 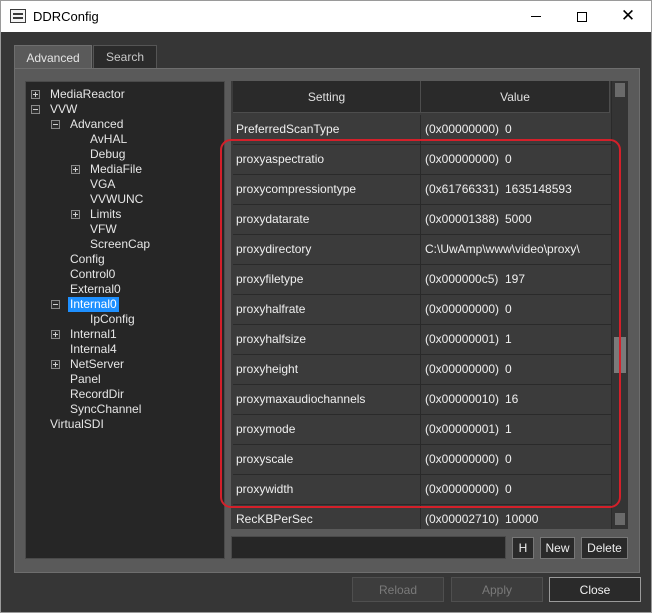 What do you see at coordinates (105, 409) in the screenshot?
I see `tree-node: SyncChannel` at bounding box center [105, 409].